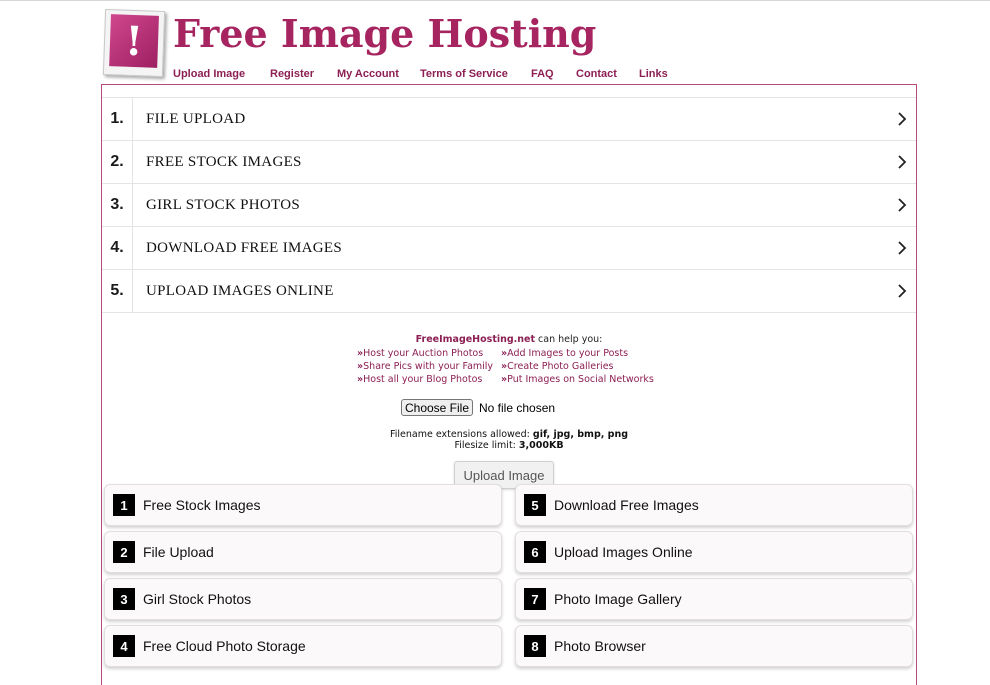 This screenshot has height=685, width=990. I want to click on help-text: can help you:, so click(569, 339).